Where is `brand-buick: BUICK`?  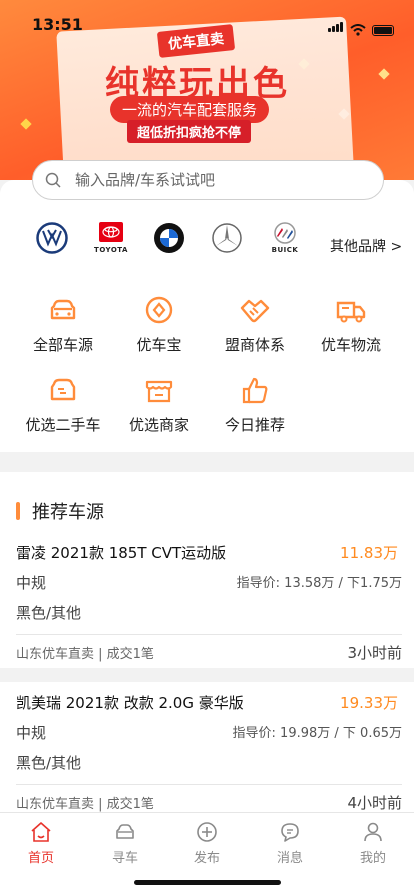 brand-buick: BUICK is located at coordinates (285, 240).